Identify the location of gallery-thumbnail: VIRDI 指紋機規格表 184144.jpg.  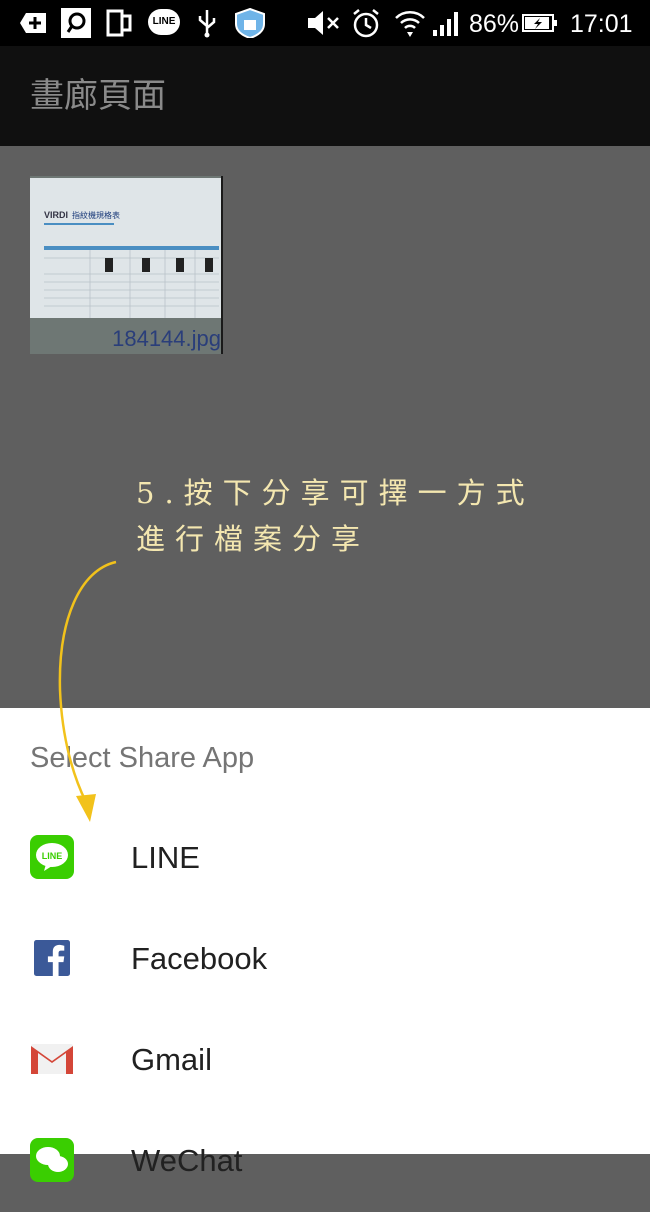
(126, 265).